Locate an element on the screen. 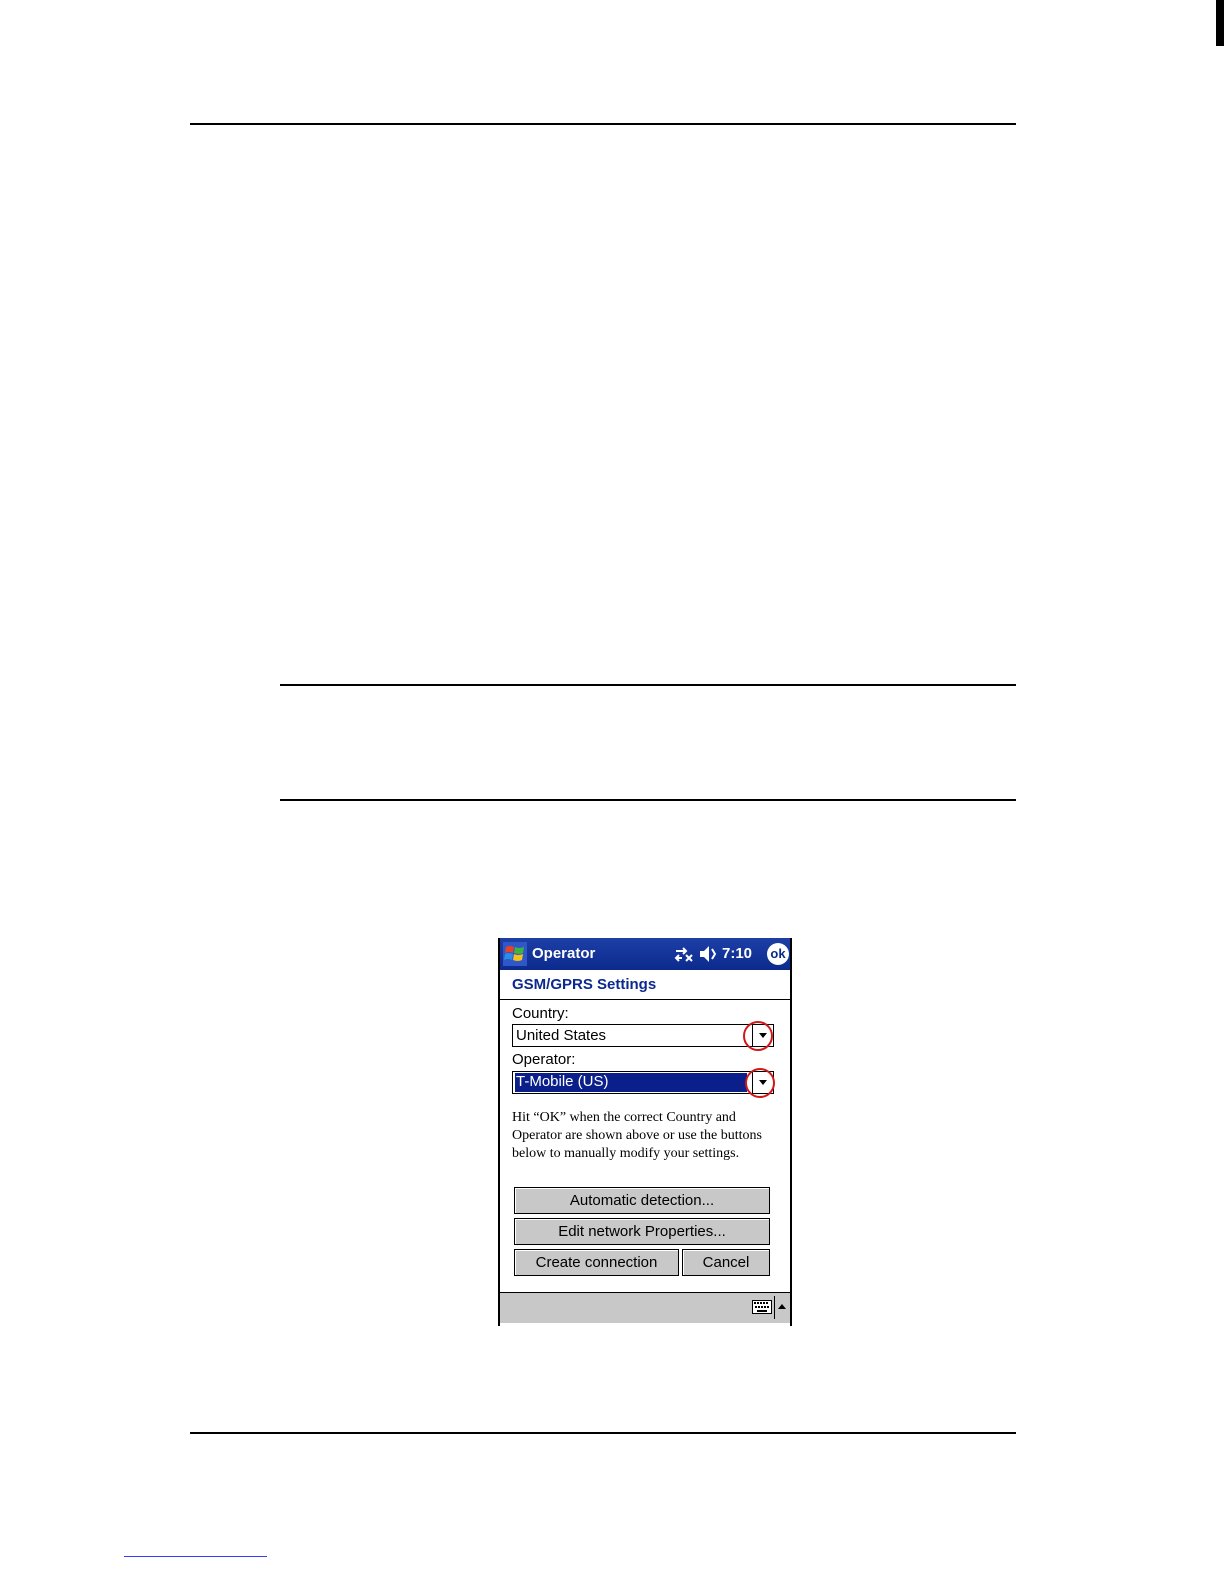  country-arrow-highlight is located at coordinates (758, 1036).